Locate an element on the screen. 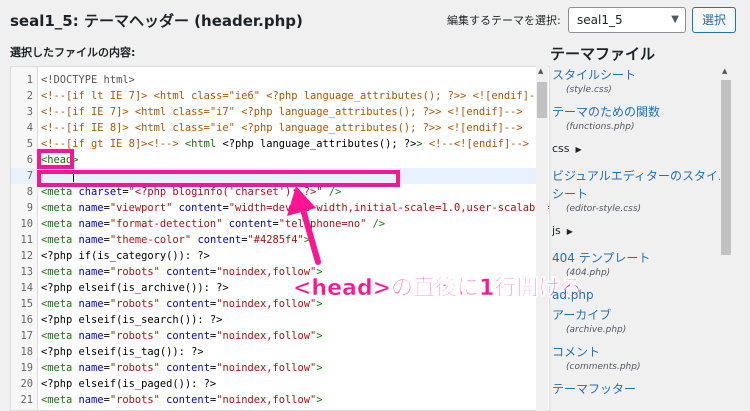 The height and width of the screenshot is (411, 750). file-list-item: コメント (comments.php) is located at coordinates (642, 358).